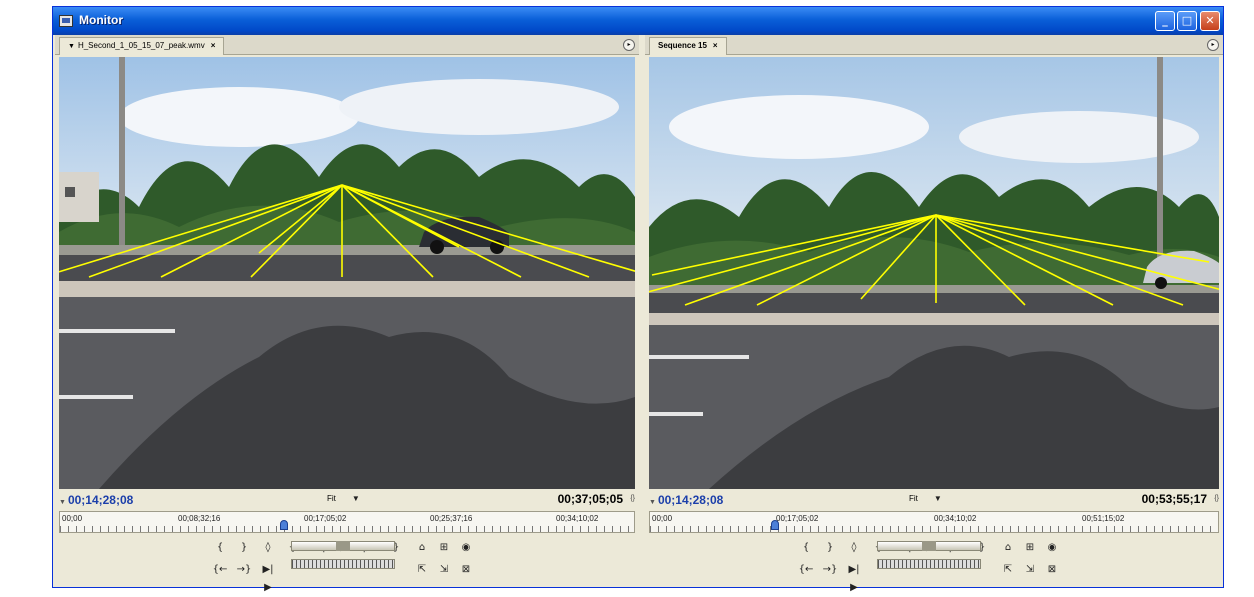 The height and width of the screenshot is (597, 1254). What do you see at coordinates (66, 21) in the screenshot?
I see `monitor-app-icon` at bounding box center [66, 21].